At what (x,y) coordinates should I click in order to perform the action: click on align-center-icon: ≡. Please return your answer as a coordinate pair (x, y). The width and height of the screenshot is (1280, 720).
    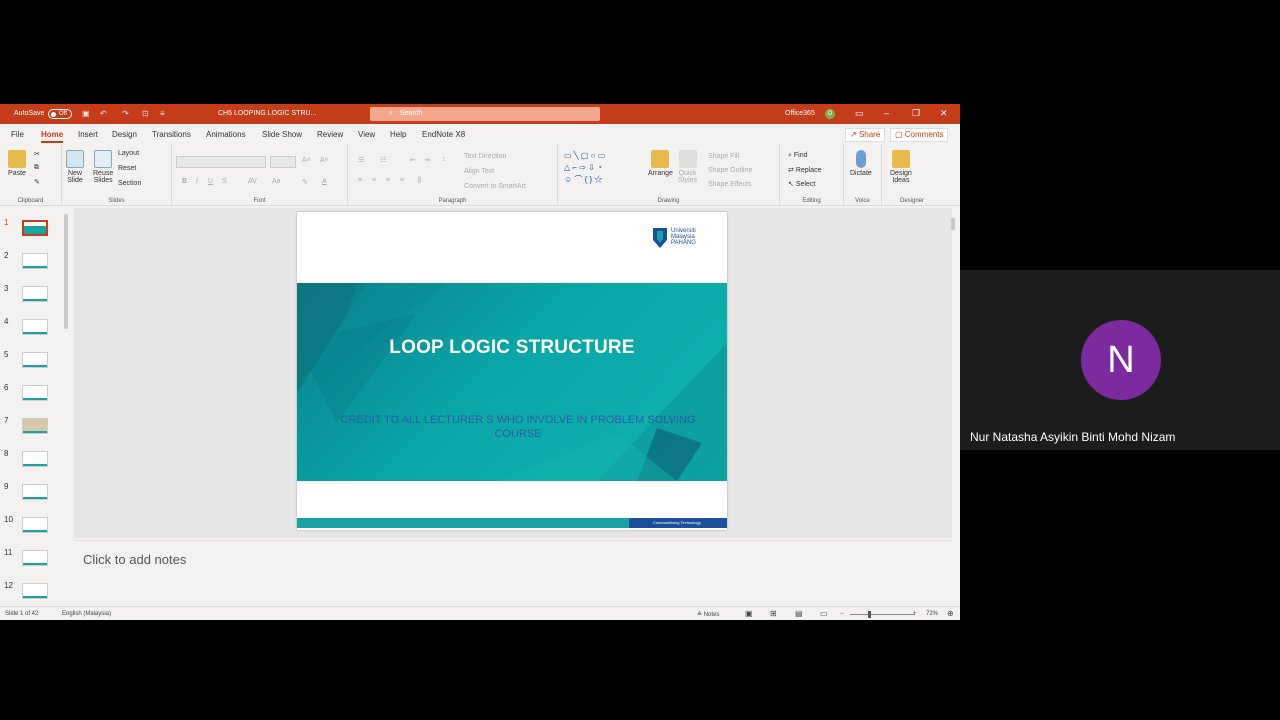
    Looking at the image, I should click on (374, 180).